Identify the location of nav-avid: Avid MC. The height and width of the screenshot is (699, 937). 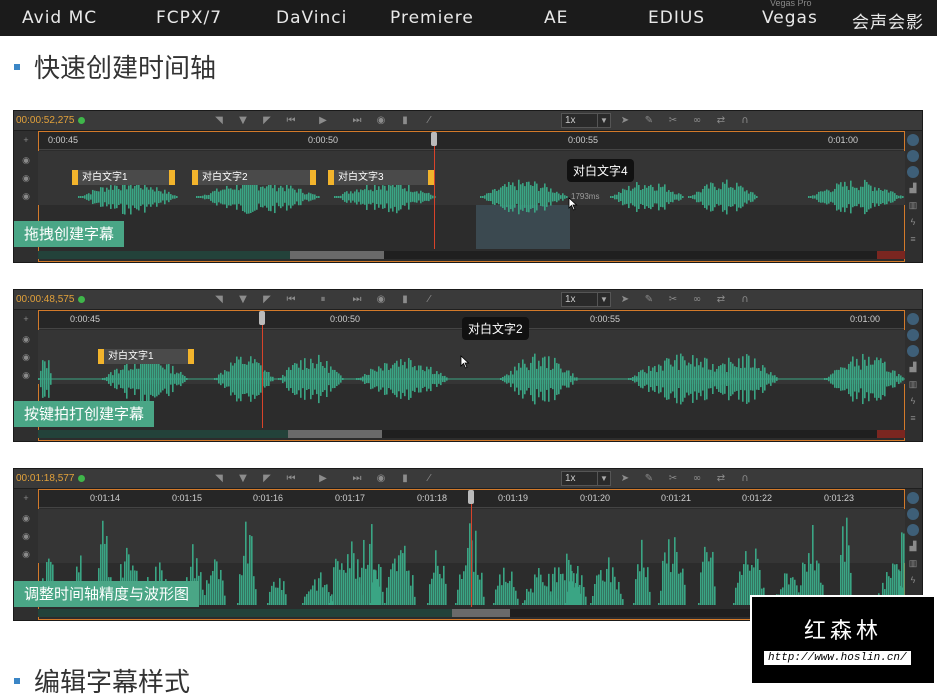
(59, 18).